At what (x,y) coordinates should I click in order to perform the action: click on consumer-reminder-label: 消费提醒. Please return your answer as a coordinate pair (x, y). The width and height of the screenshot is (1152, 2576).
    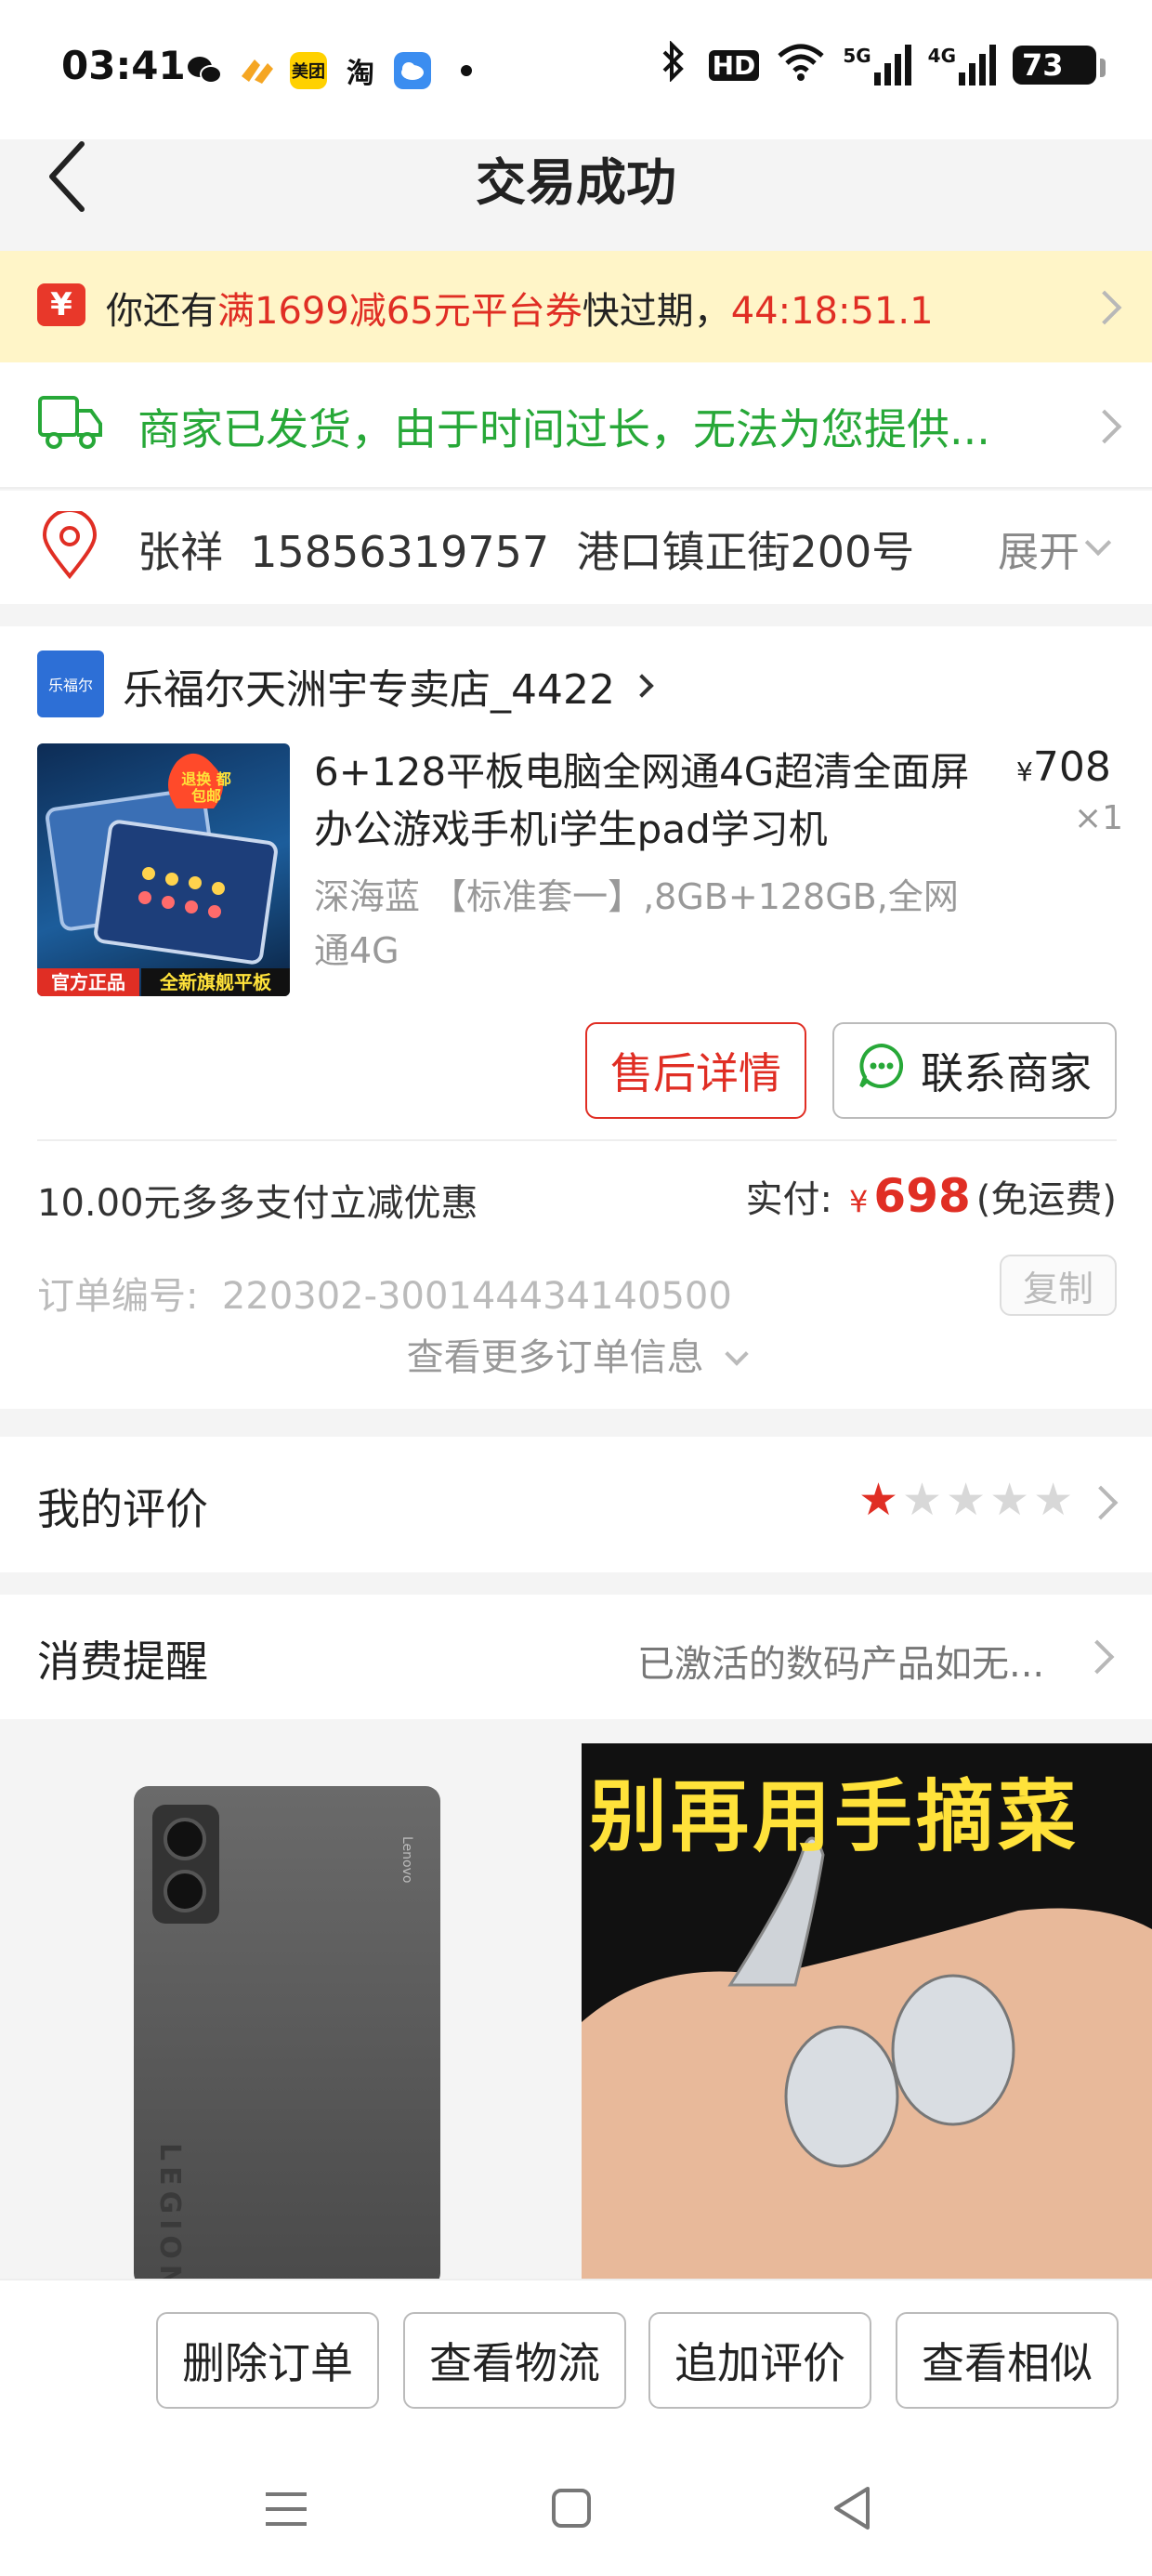
    Looking at the image, I should click on (122, 1661).